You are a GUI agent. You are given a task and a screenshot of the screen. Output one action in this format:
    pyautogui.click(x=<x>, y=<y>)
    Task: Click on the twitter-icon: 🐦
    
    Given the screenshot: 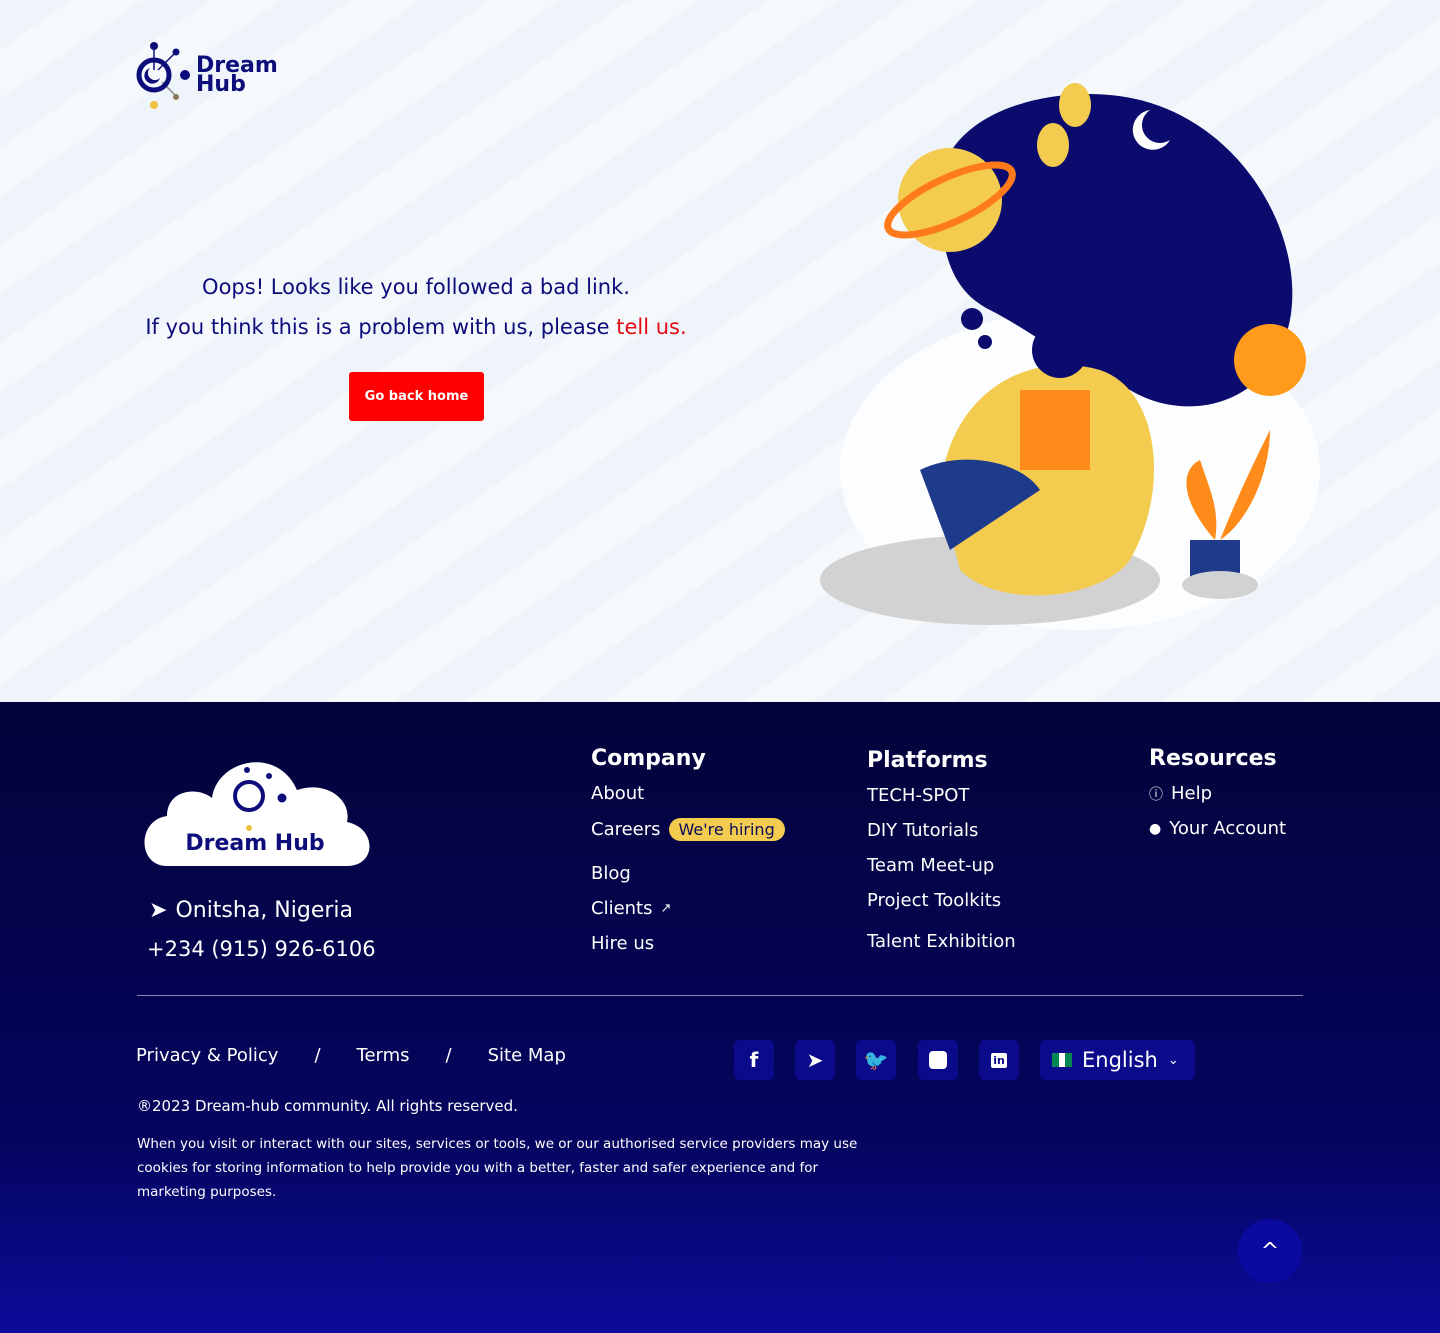 What is the action you would take?
    pyautogui.click(x=876, y=1060)
    